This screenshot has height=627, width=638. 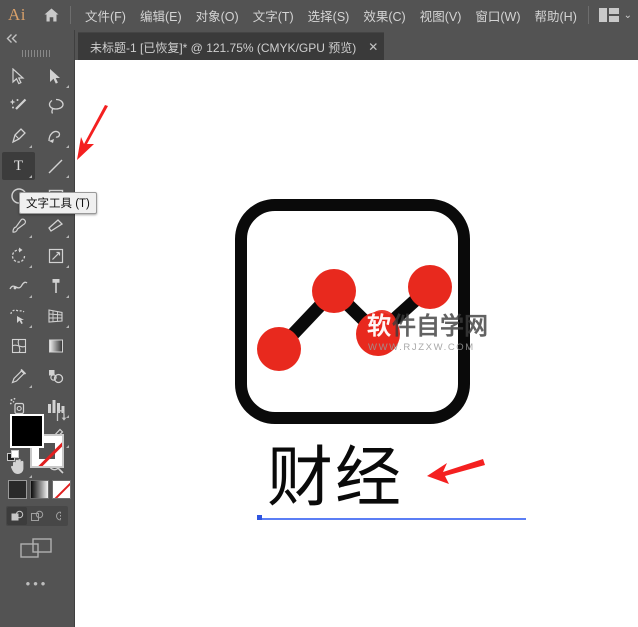 I want to click on tool-tooltip: 文字工具 (T), so click(x=58, y=203).